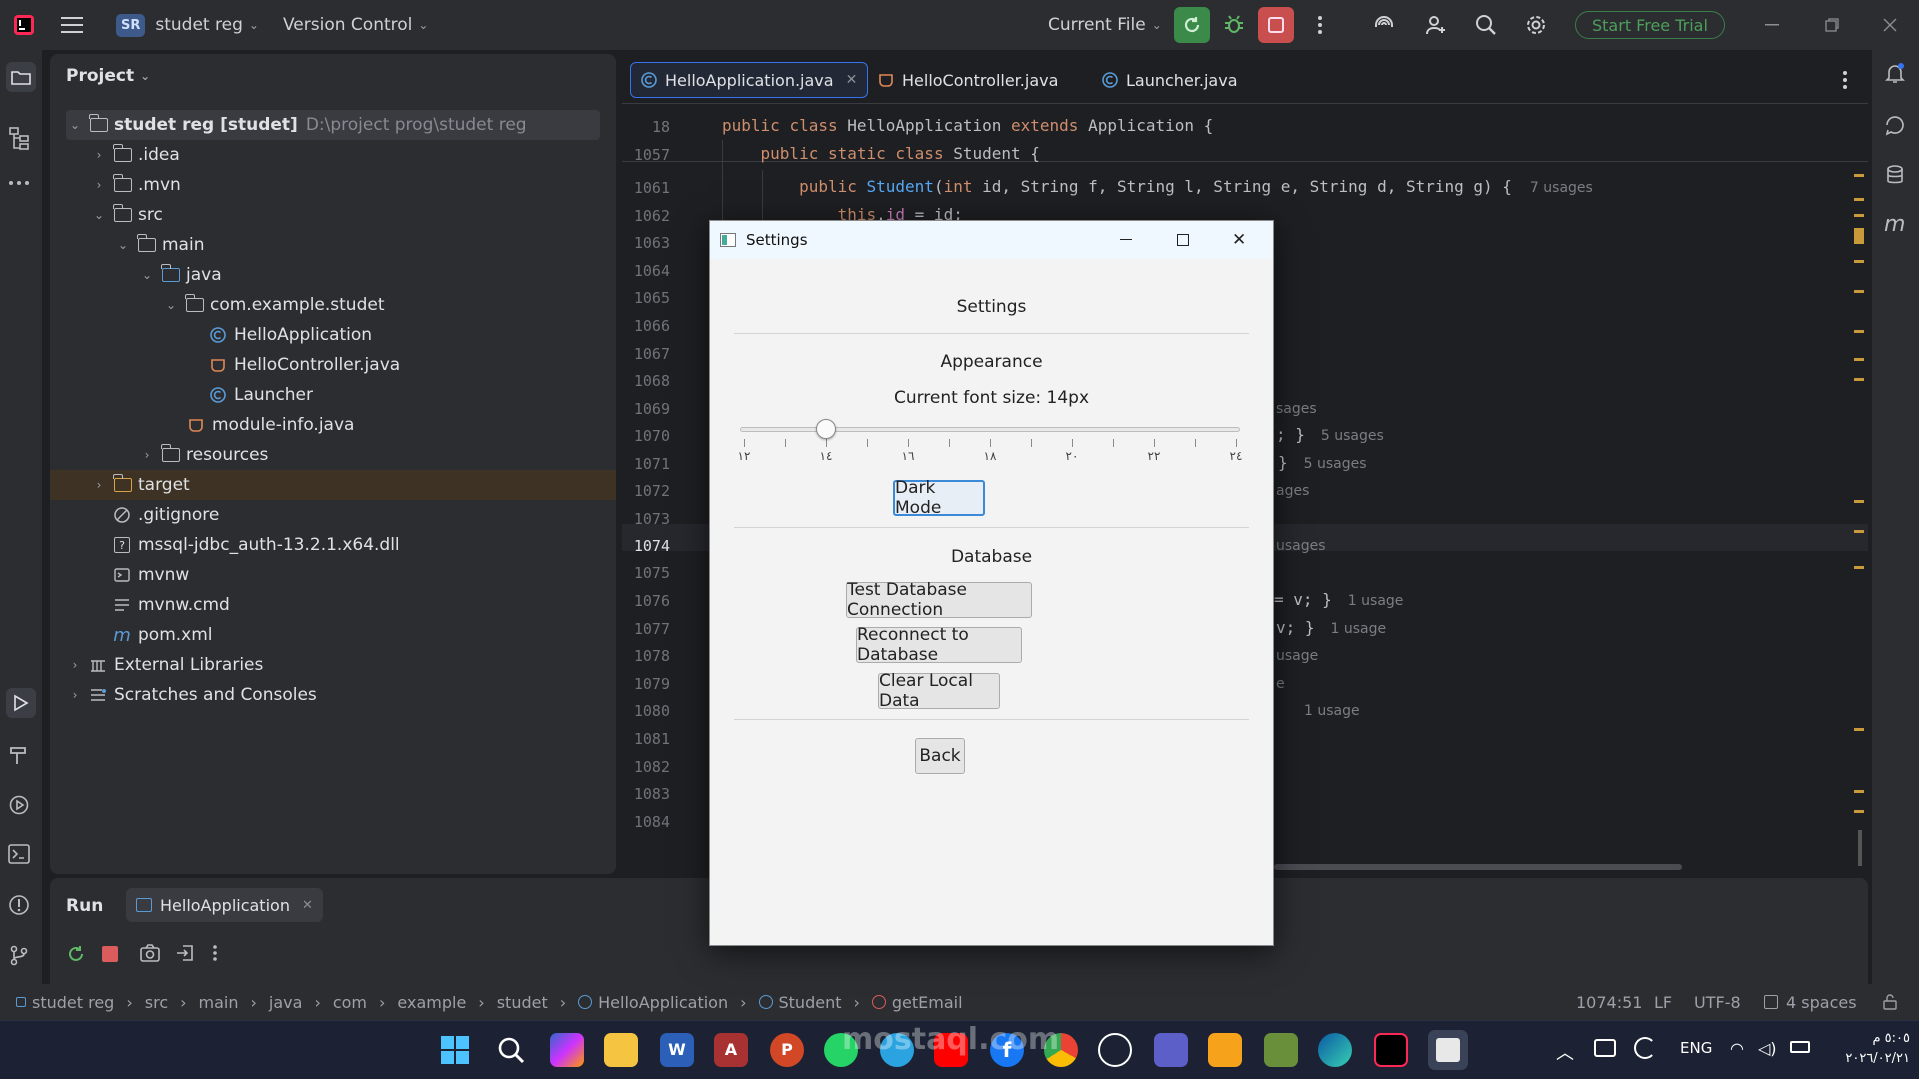 The width and height of the screenshot is (1919, 1079). Describe the element at coordinates (76, 954) in the screenshot. I see `rerun-icon` at that location.